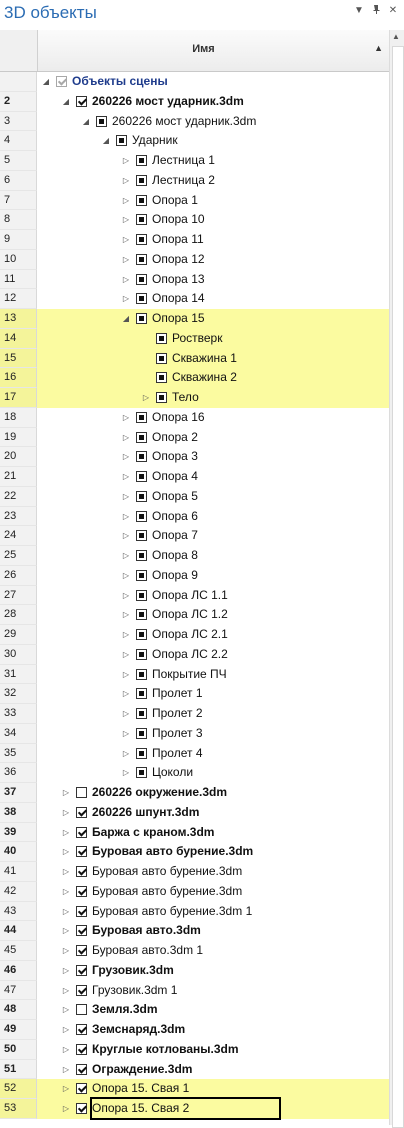 The width and height of the screenshot is (404, 1128). Describe the element at coordinates (194, 832) in the screenshot. I see `tree-row: 39 ▷ Баржа с краном.3dm` at that location.